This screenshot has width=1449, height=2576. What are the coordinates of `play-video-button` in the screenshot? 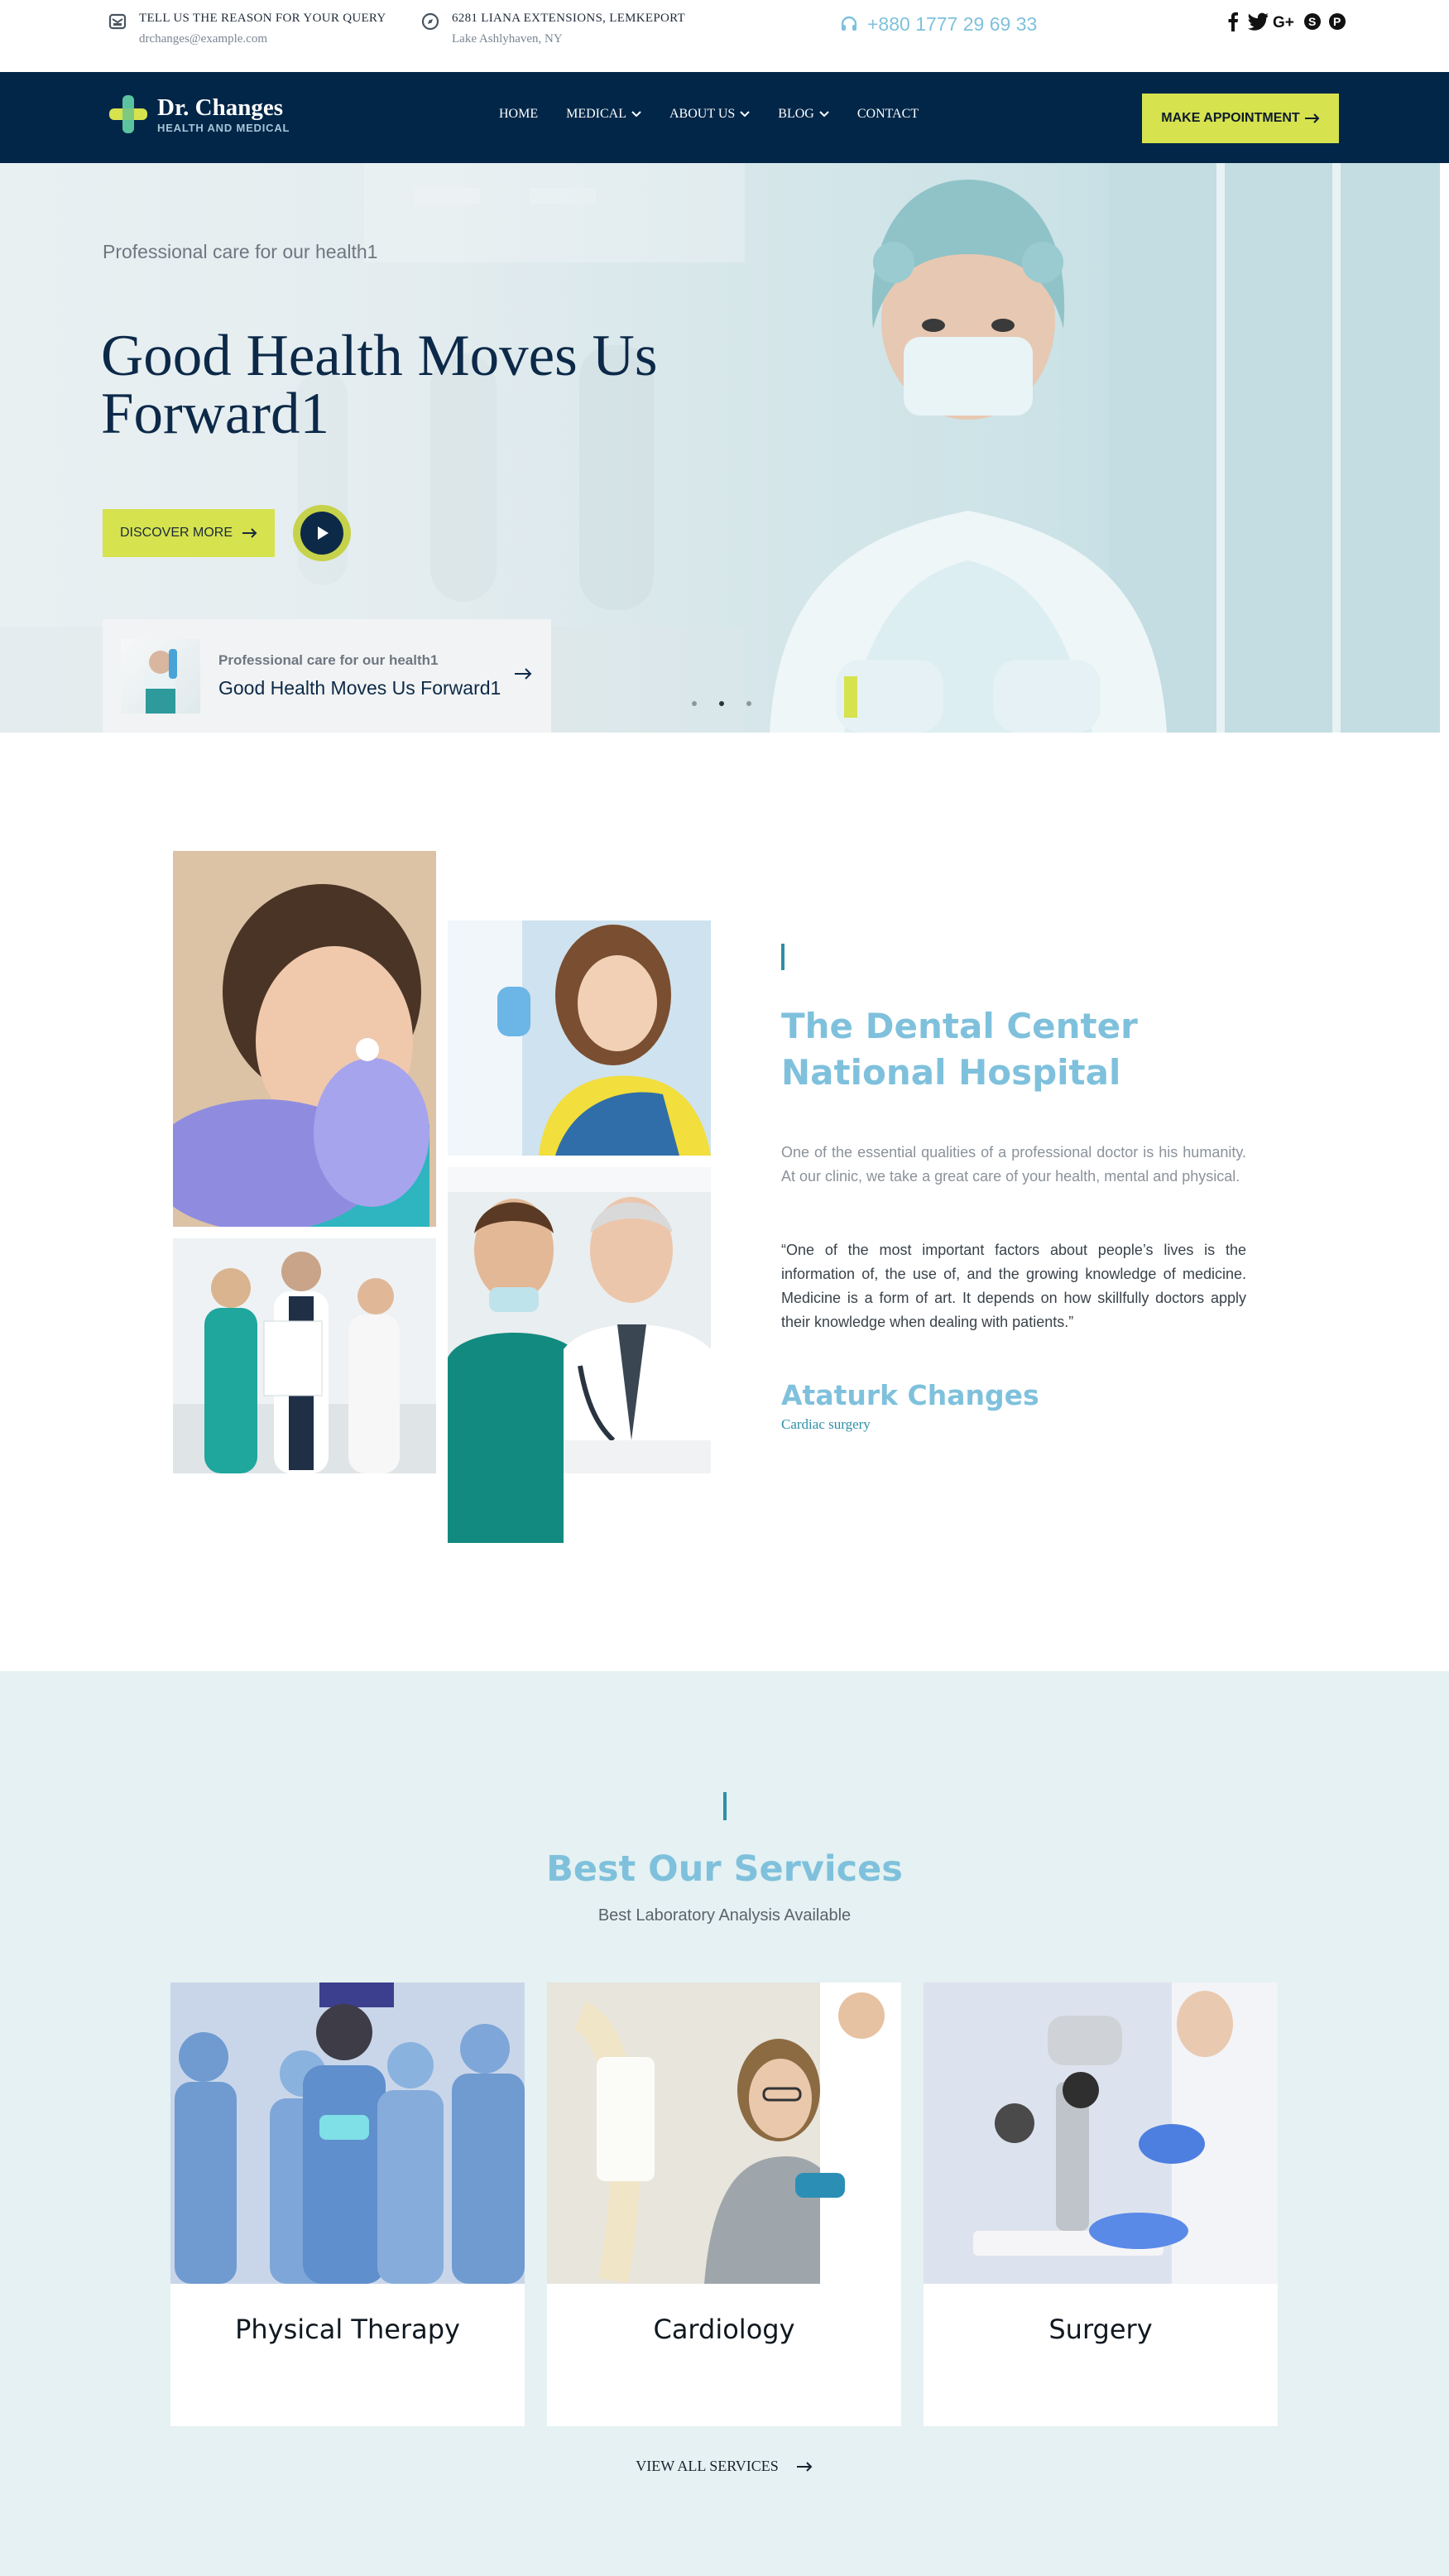 It's located at (322, 533).